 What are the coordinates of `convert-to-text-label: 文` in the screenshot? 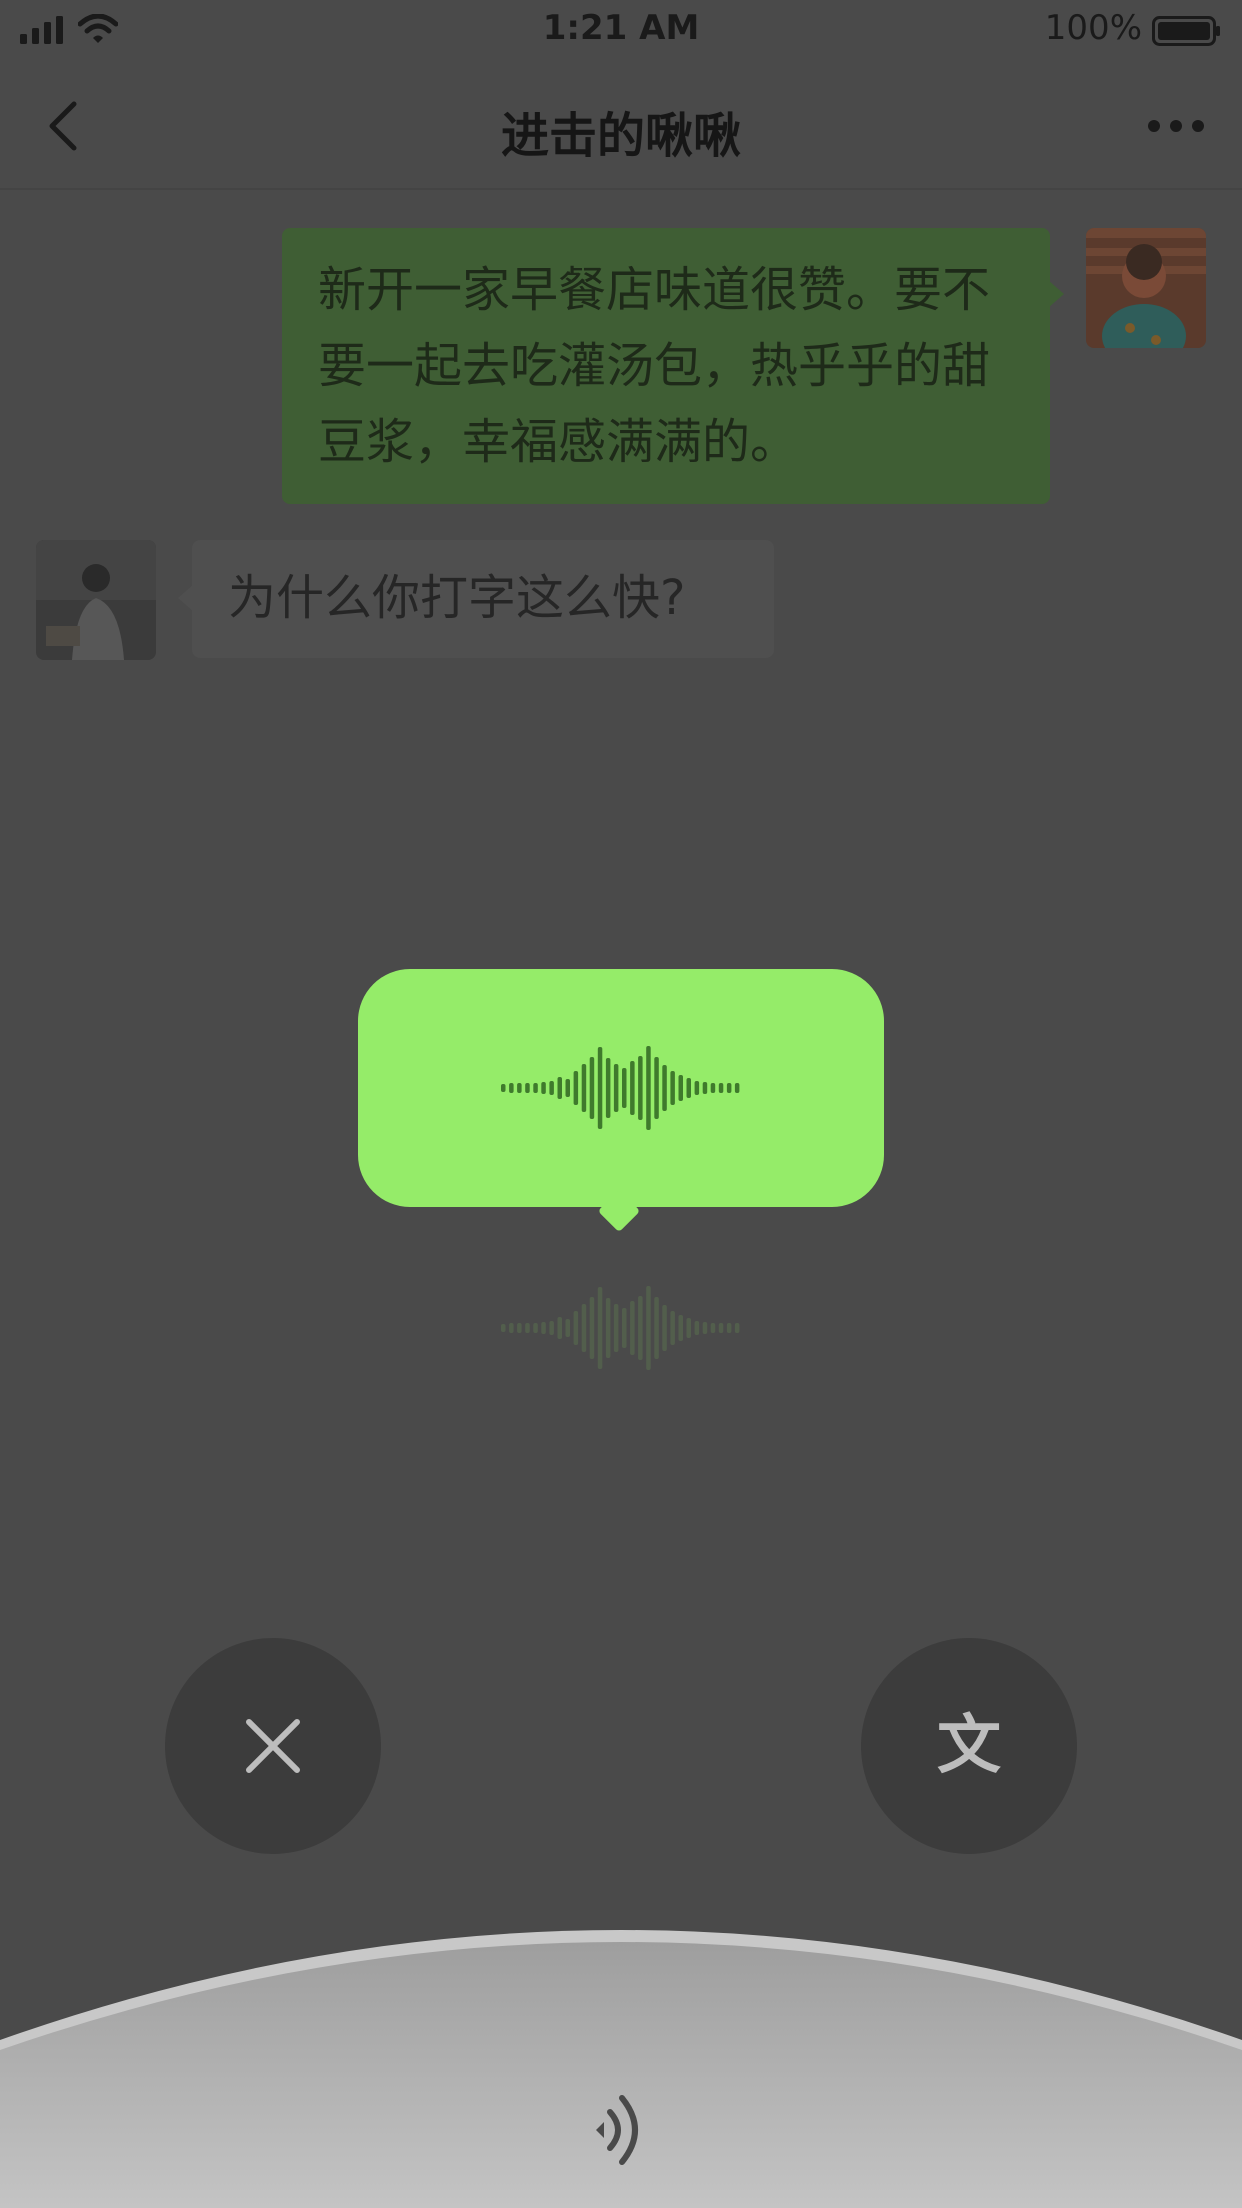 It's located at (969, 1746).